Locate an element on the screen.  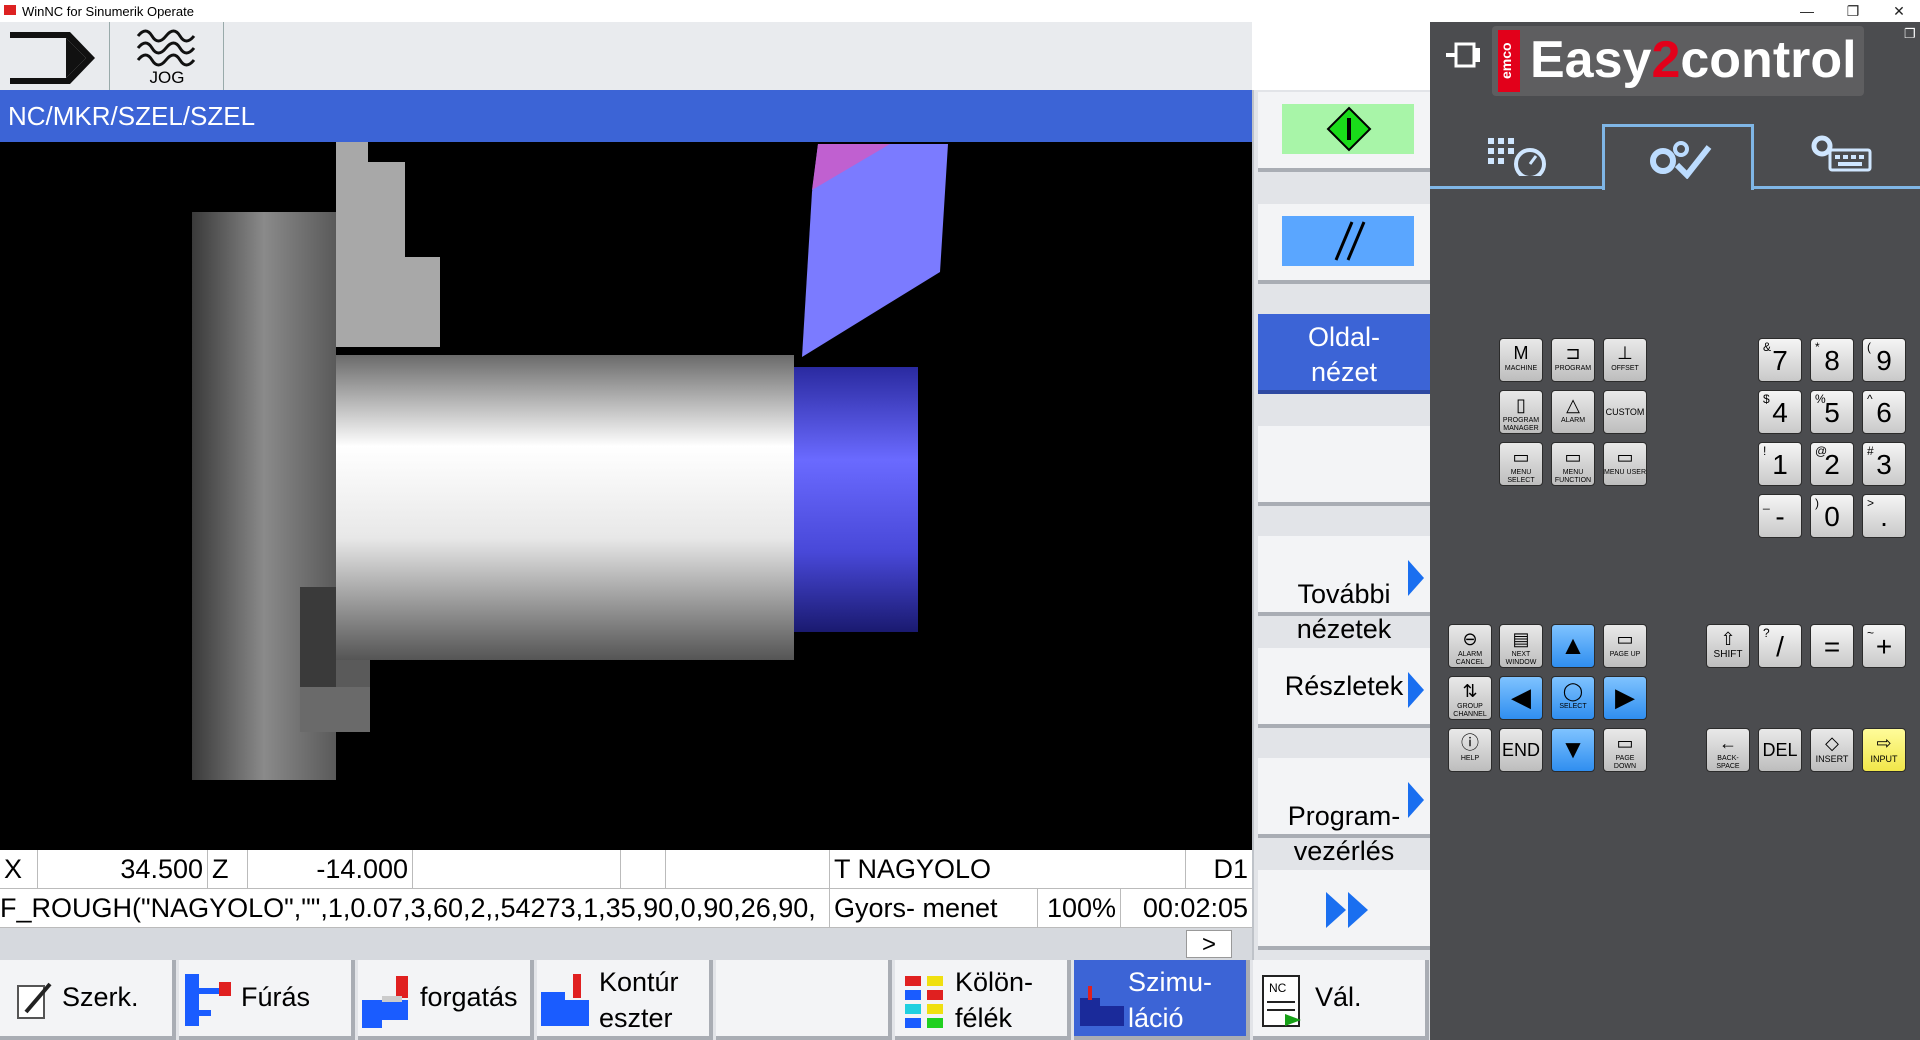
arrow-down-icon: ▼ is located at coordinates (1573, 749).